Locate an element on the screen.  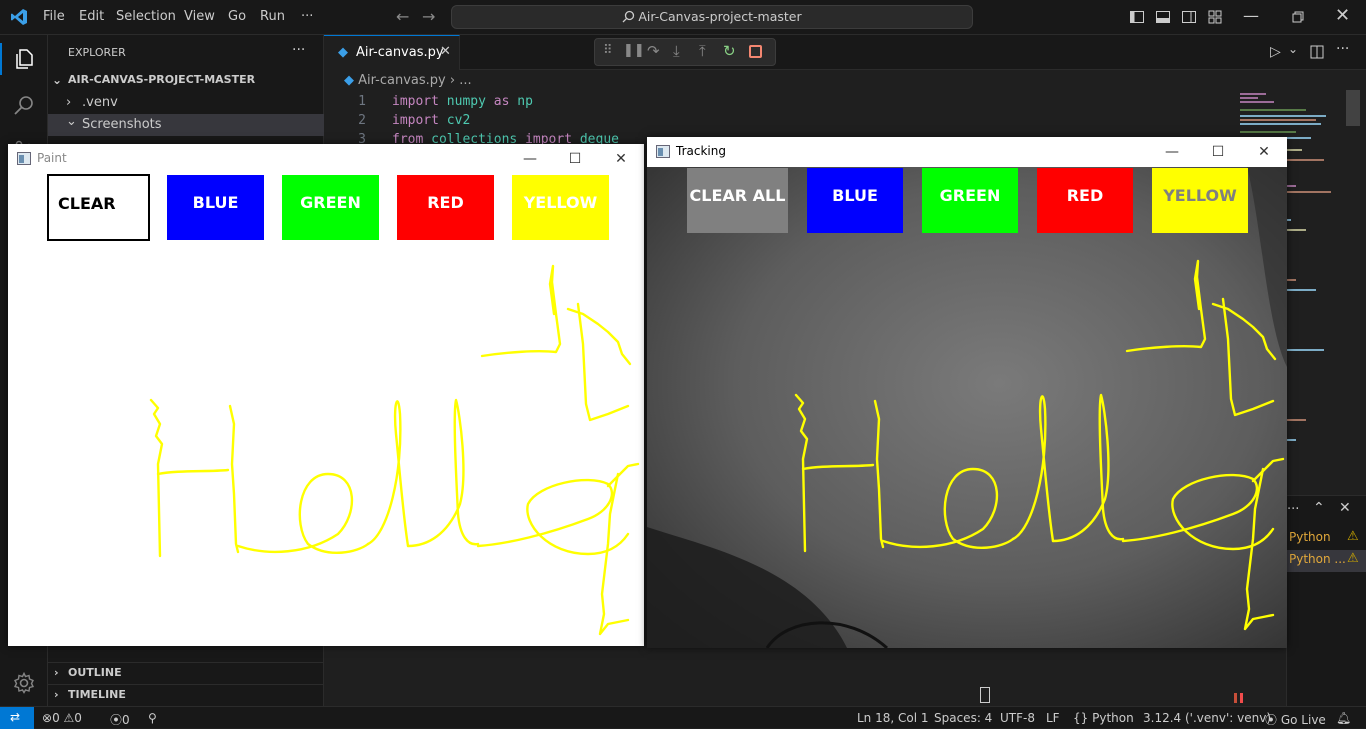
toggle-panel-icon is located at coordinates (1163, 17).